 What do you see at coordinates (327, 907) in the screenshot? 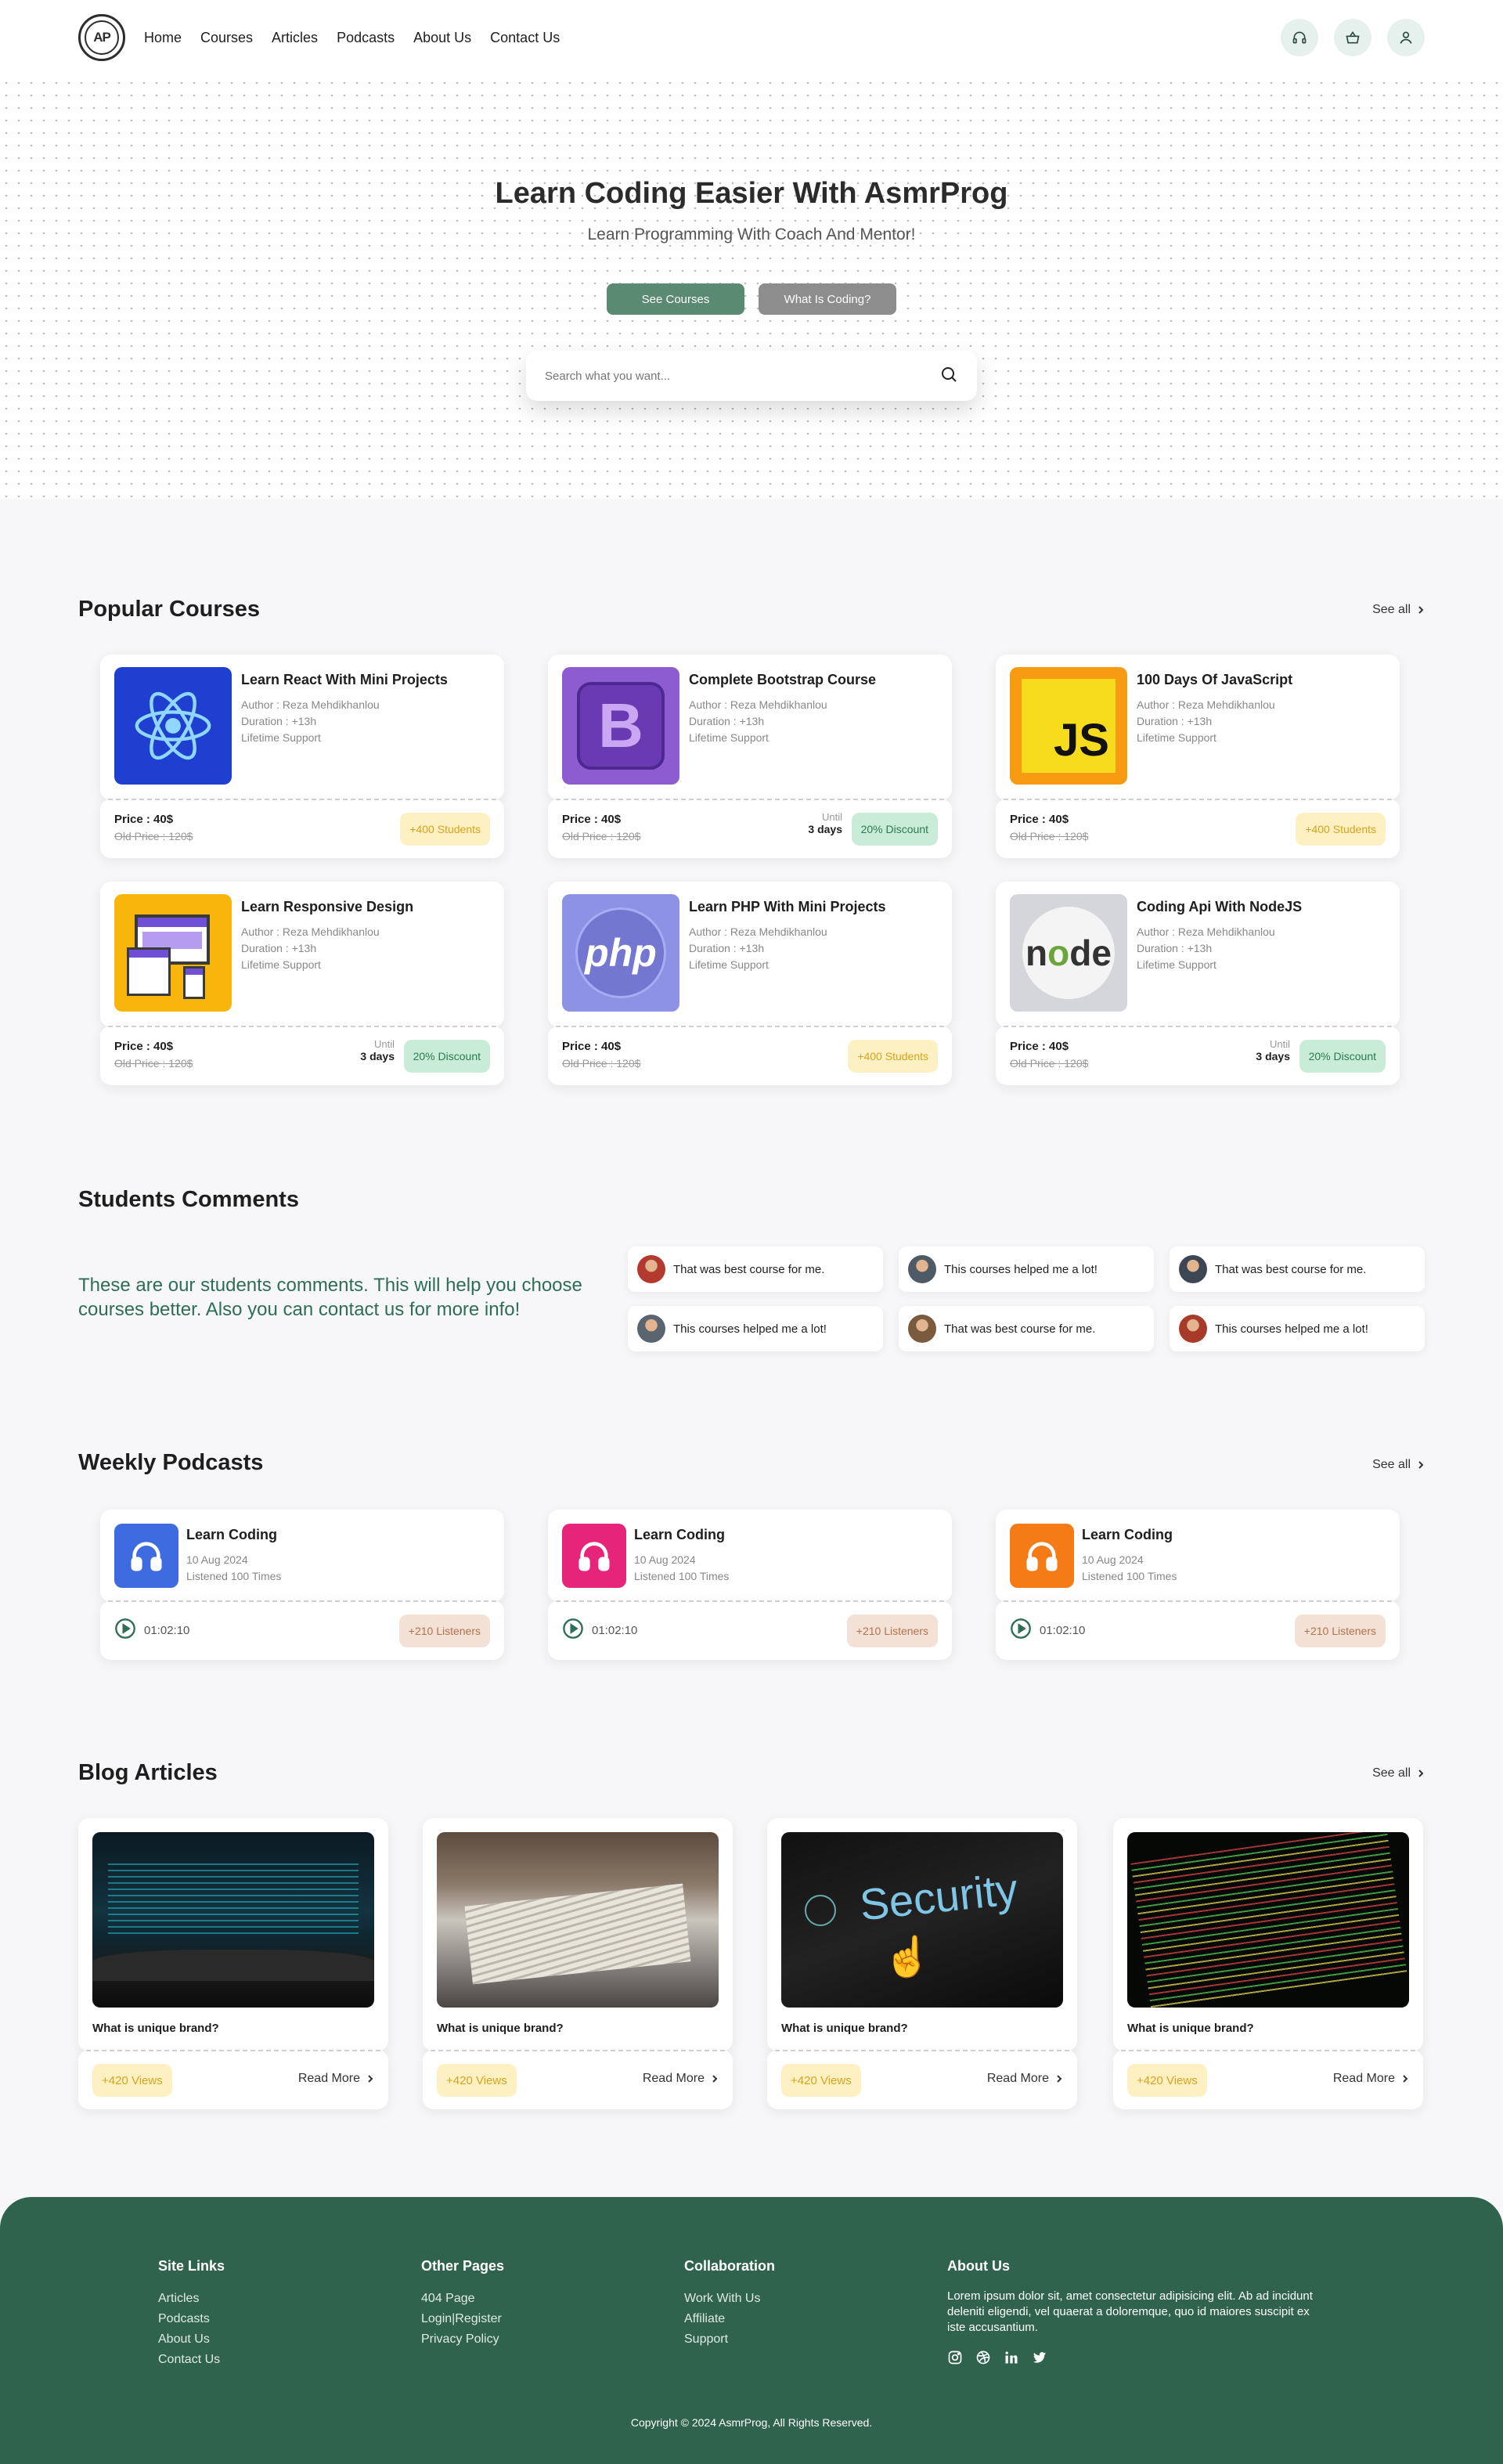
I see `course-title: Learn Responsive Design` at bounding box center [327, 907].